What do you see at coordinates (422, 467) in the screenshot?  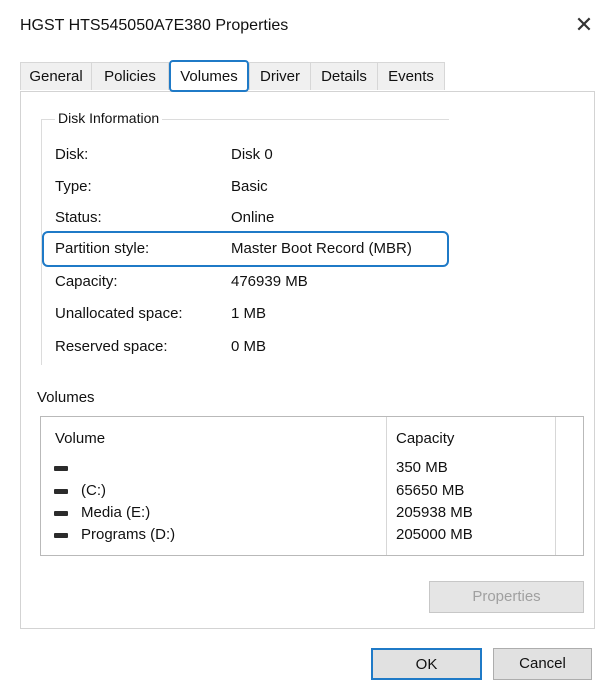 I see `volume-capacity: 350 MB` at bounding box center [422, 467].